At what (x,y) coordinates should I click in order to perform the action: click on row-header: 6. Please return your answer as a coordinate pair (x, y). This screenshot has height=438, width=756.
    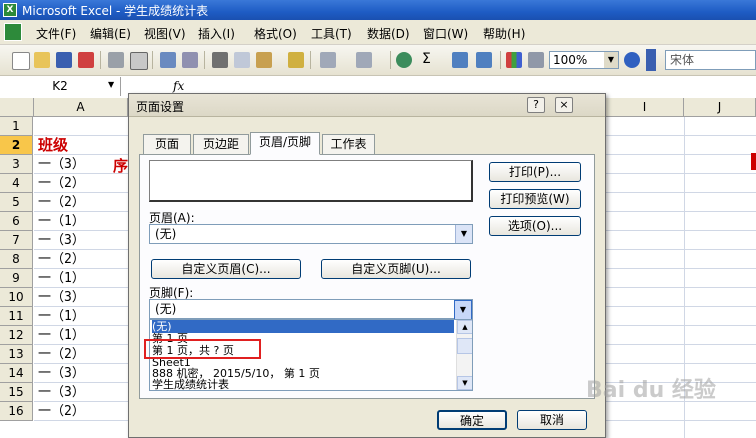
    Looking at the image, I should click on (16, 221).